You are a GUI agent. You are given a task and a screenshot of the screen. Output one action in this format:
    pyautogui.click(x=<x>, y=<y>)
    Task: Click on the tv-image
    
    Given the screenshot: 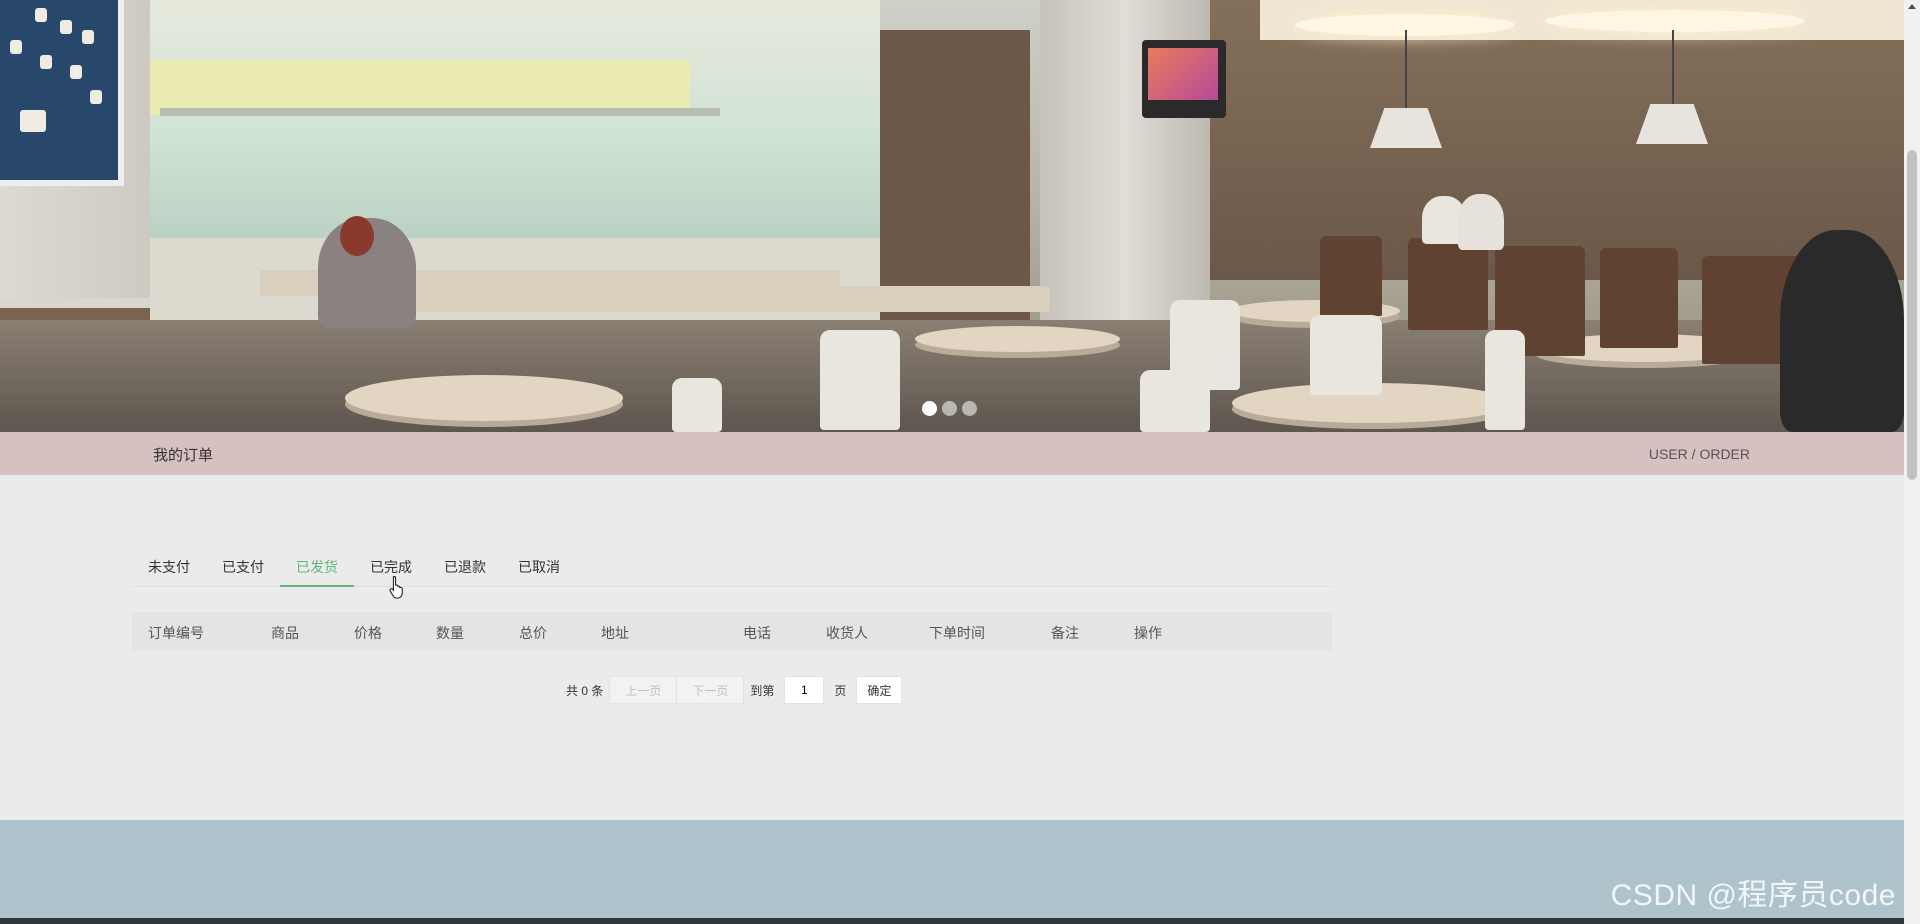 What is the action you would take?
    pyautogui.click(x=1184, y=79)
    